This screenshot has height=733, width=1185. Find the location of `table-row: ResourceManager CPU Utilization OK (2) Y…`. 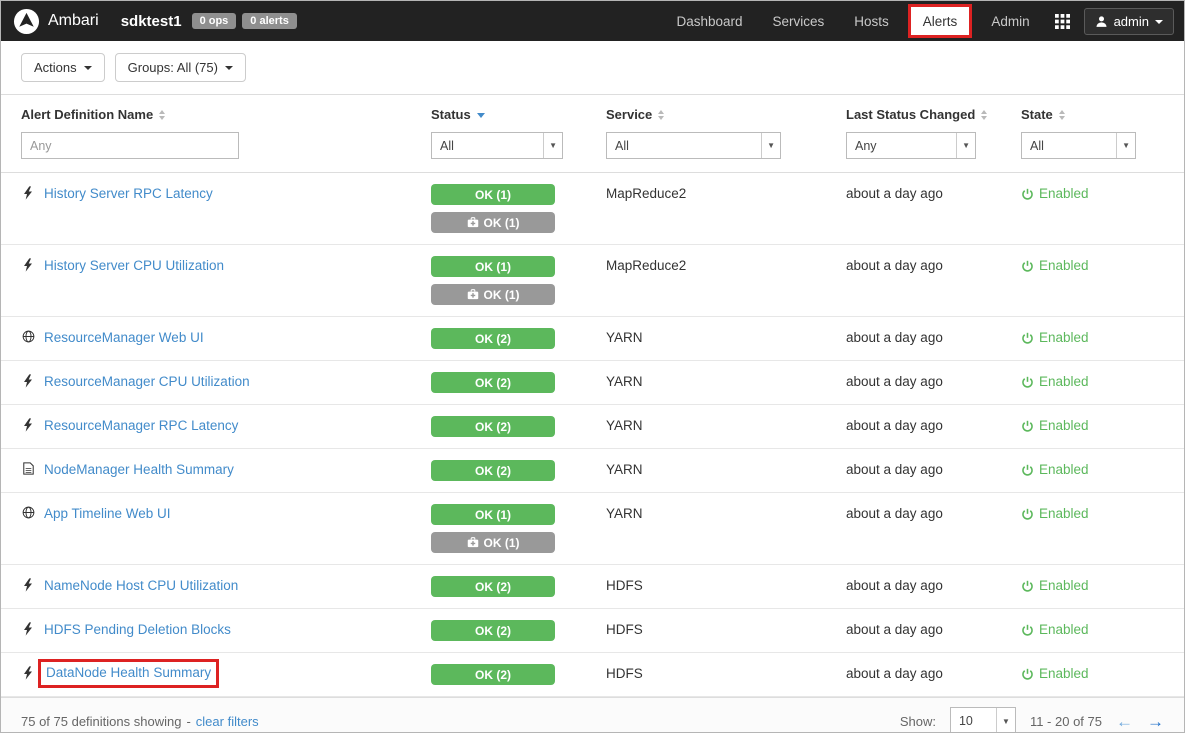

table-row: ResourceManager CPU Utilization OK (2) Y… is located at coordinates (592, 383).